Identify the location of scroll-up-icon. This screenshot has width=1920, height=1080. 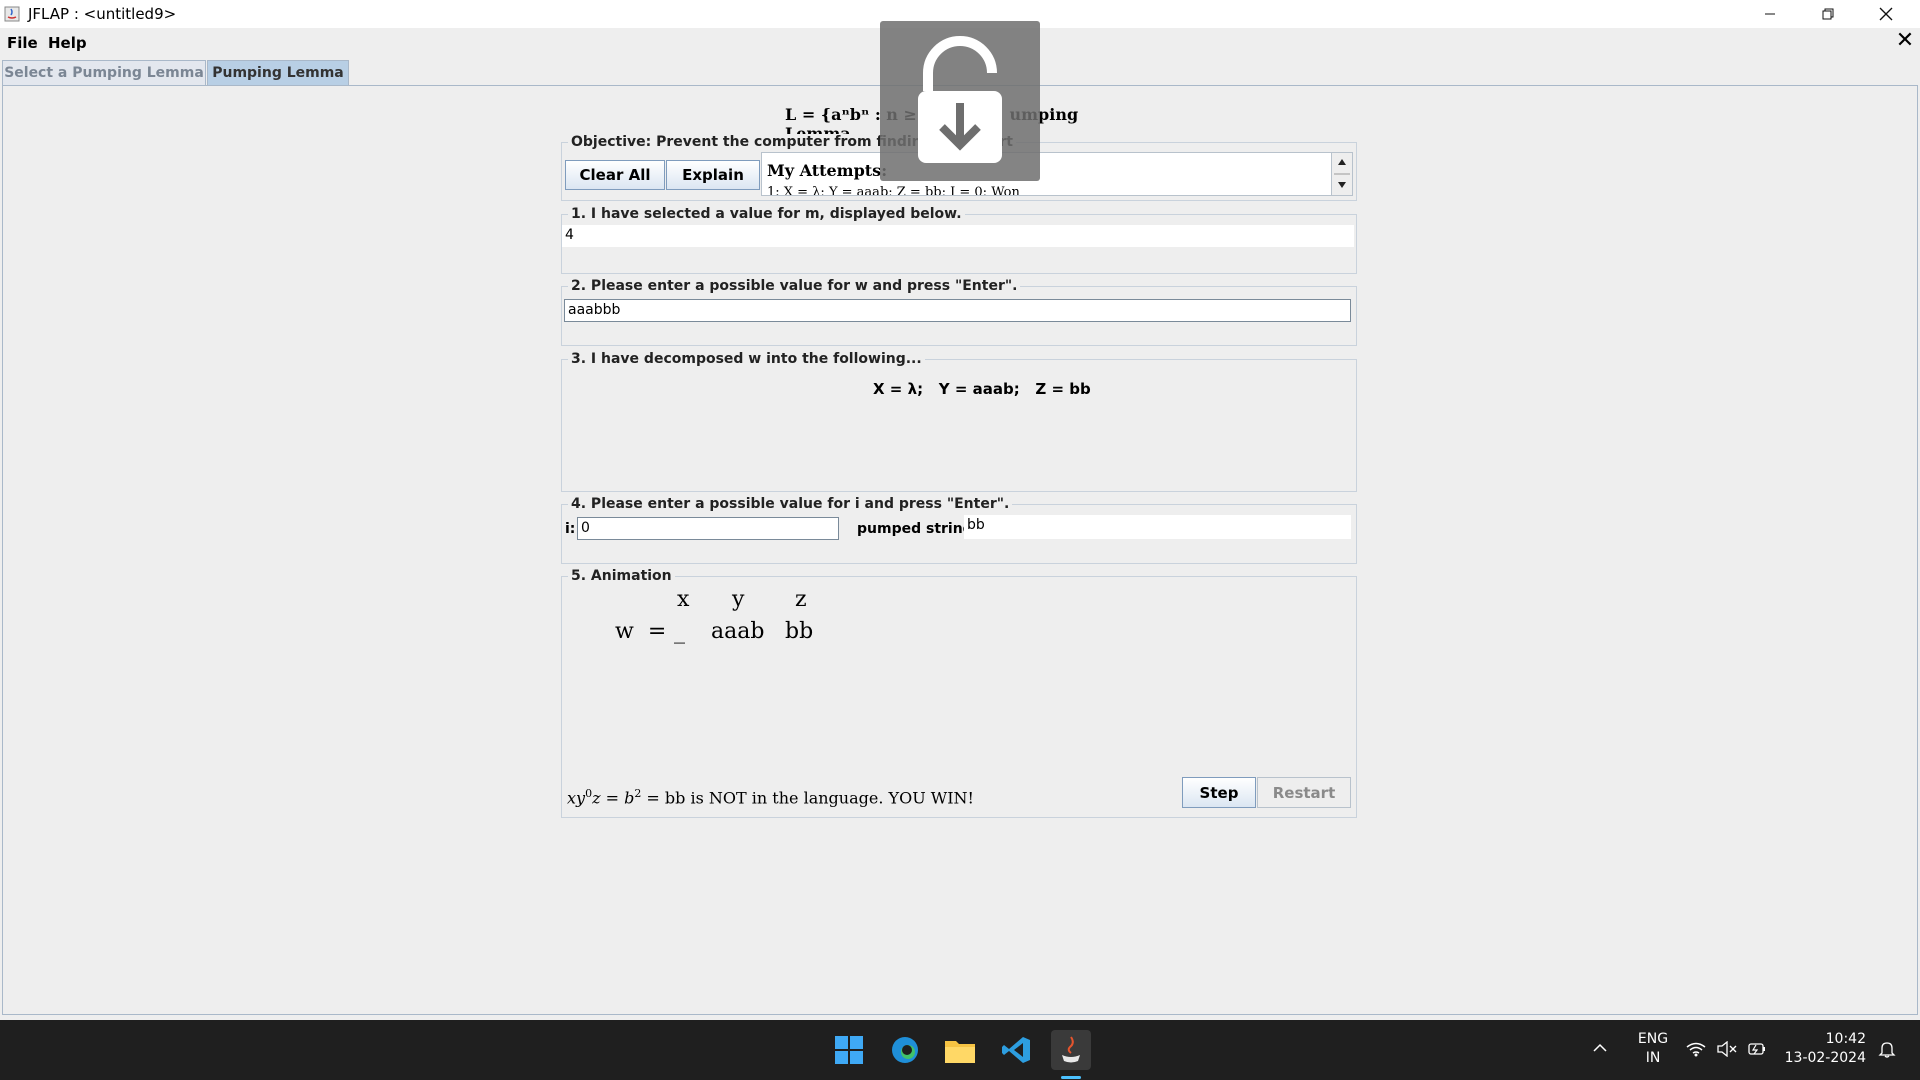
(1342, 162).